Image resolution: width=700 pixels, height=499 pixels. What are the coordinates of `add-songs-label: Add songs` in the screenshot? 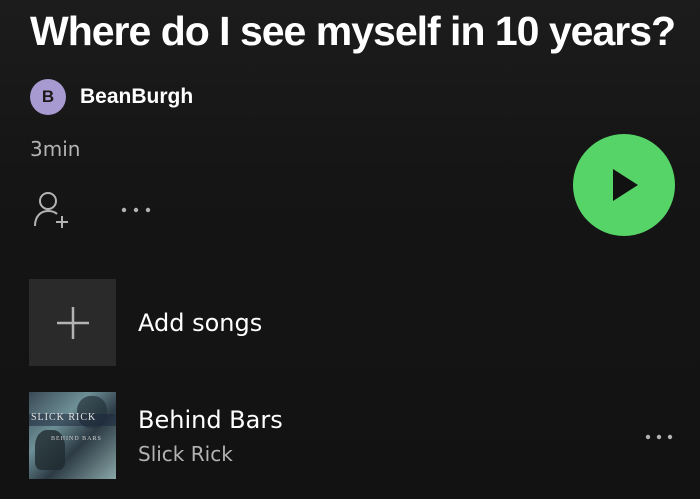 It's located at (200, 323).